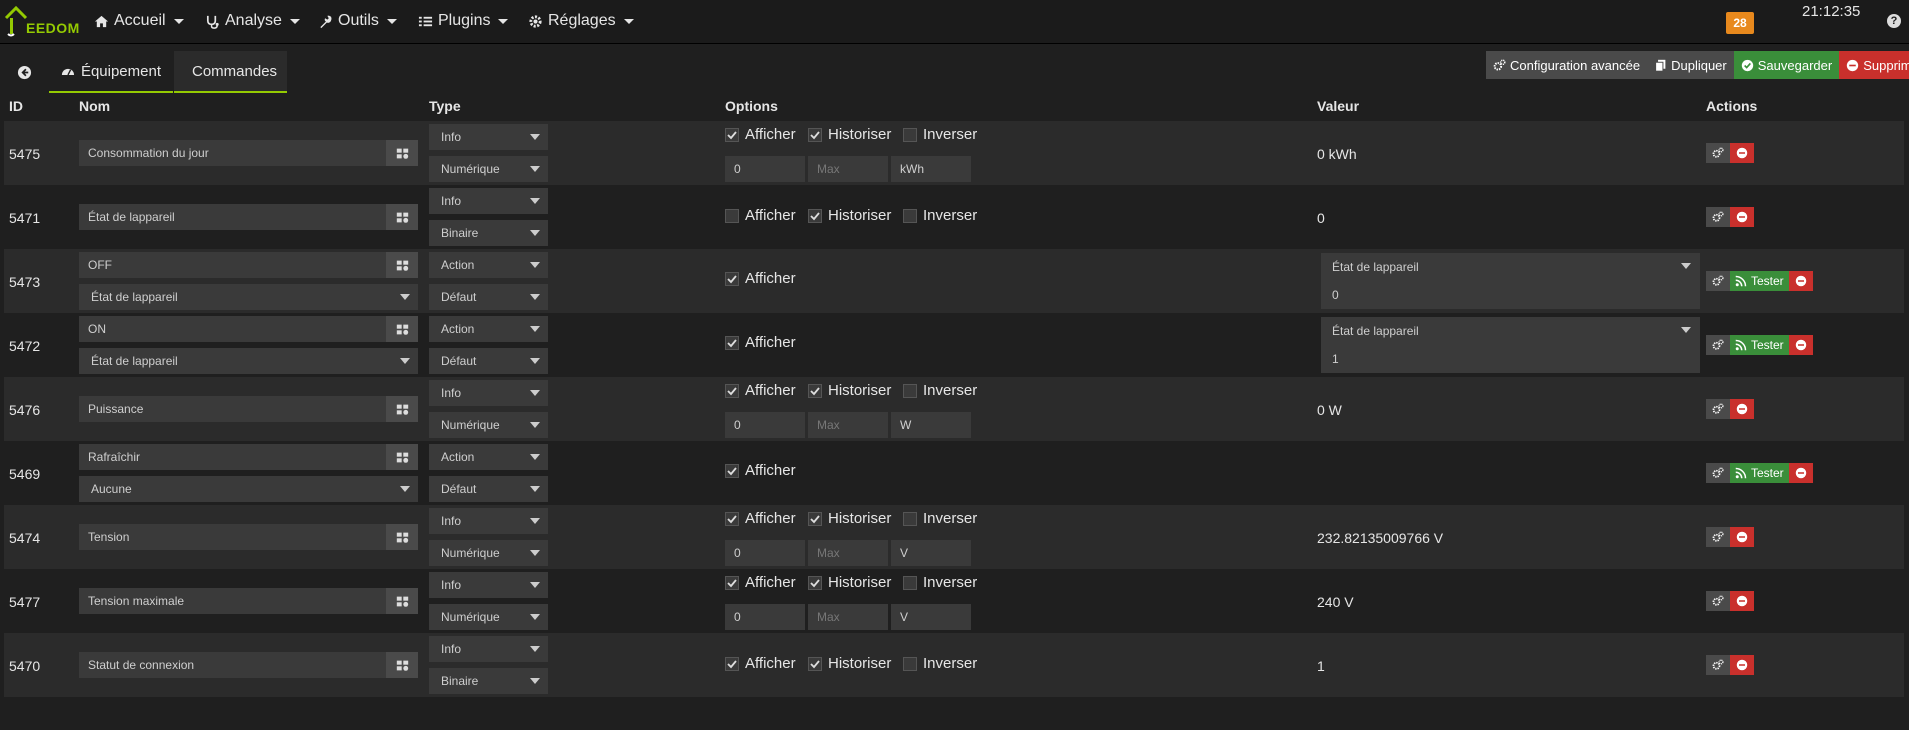 This screenshot has width=1909, height=730. What do you see at coordinates (1894, 21) in the screenshot?
I see `help-icon: ?` at bounding box center [1894, 21].